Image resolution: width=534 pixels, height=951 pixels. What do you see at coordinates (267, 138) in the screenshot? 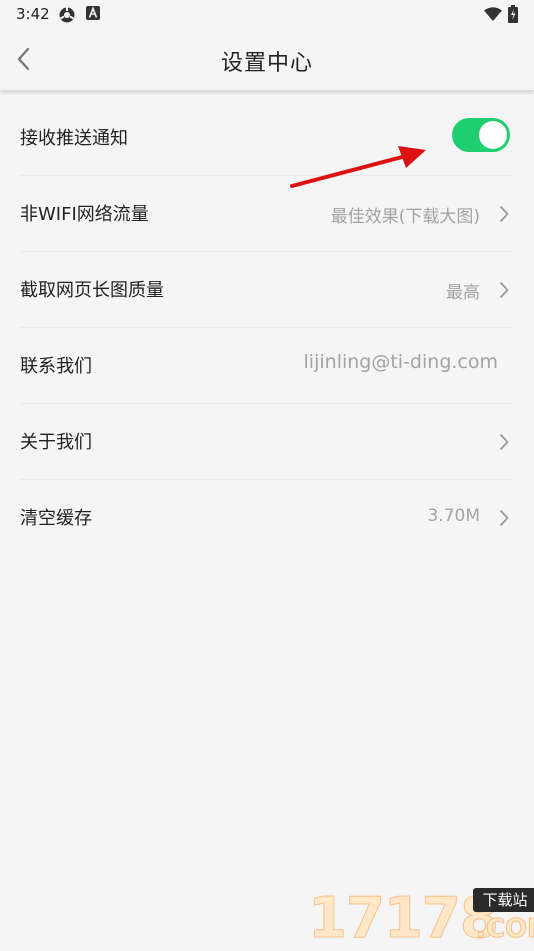
I see `push-notification-row: 接收推送通知` at bounding box center [267, 138].